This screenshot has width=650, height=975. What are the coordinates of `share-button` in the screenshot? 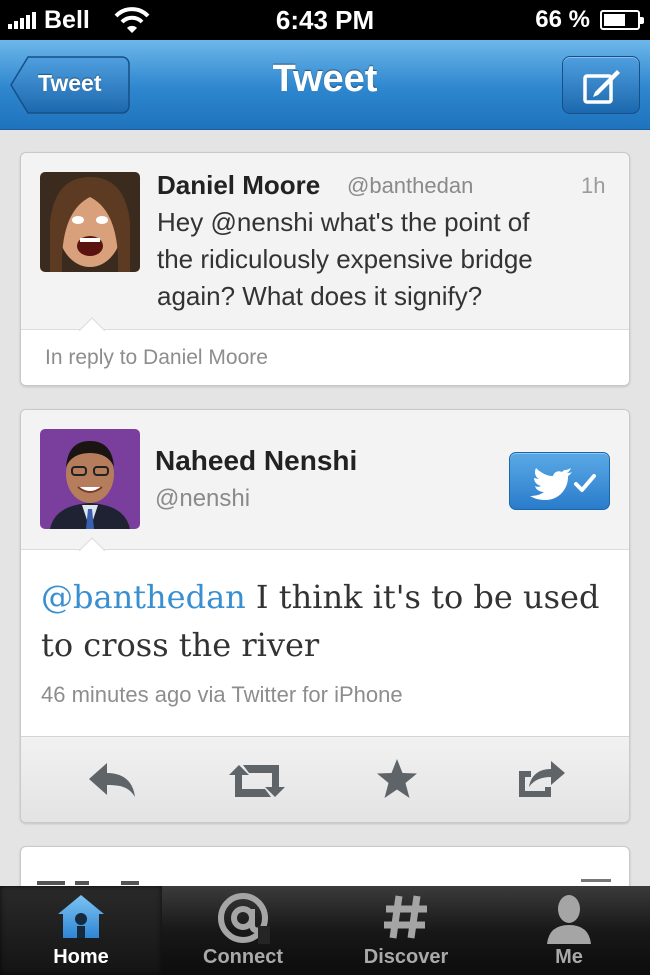 It's located at (541, 779).